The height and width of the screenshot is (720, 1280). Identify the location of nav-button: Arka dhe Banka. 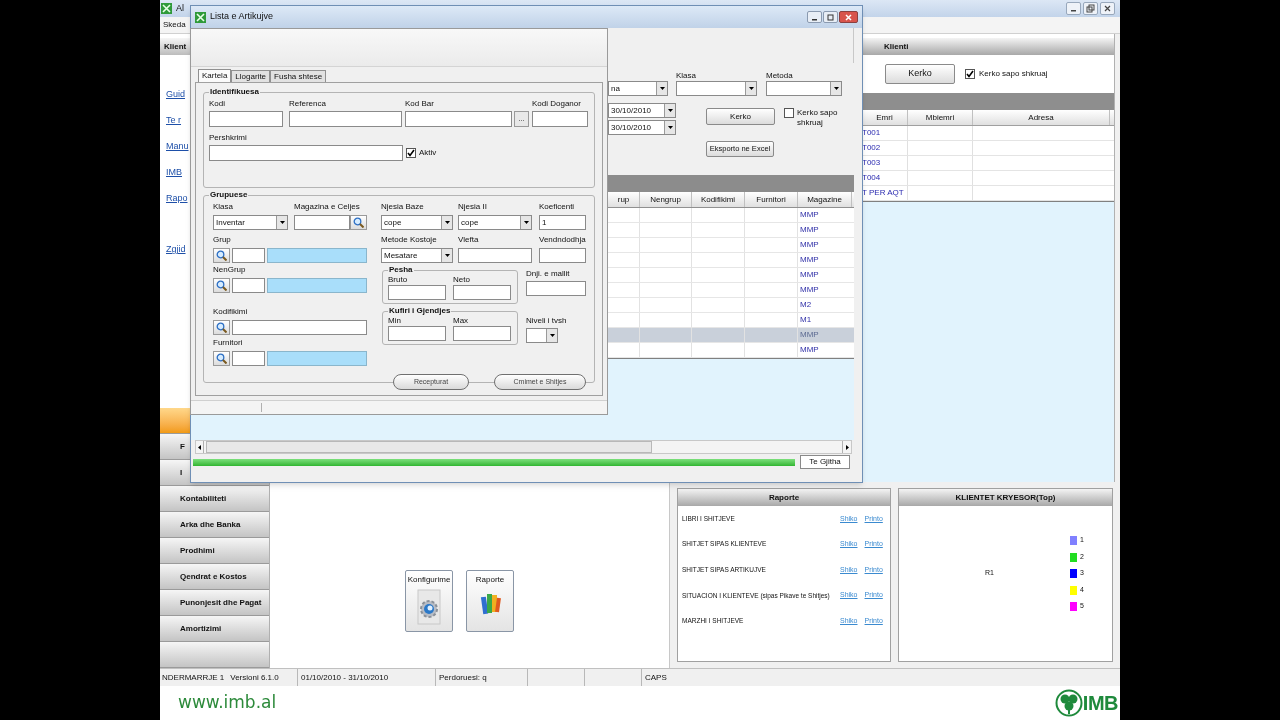
(214, 525).